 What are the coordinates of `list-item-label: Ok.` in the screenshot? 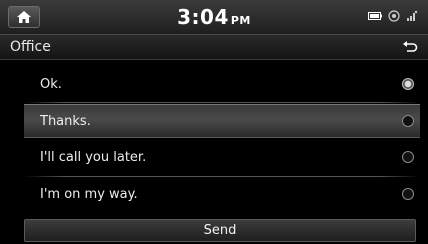 It's located at (51, 84).